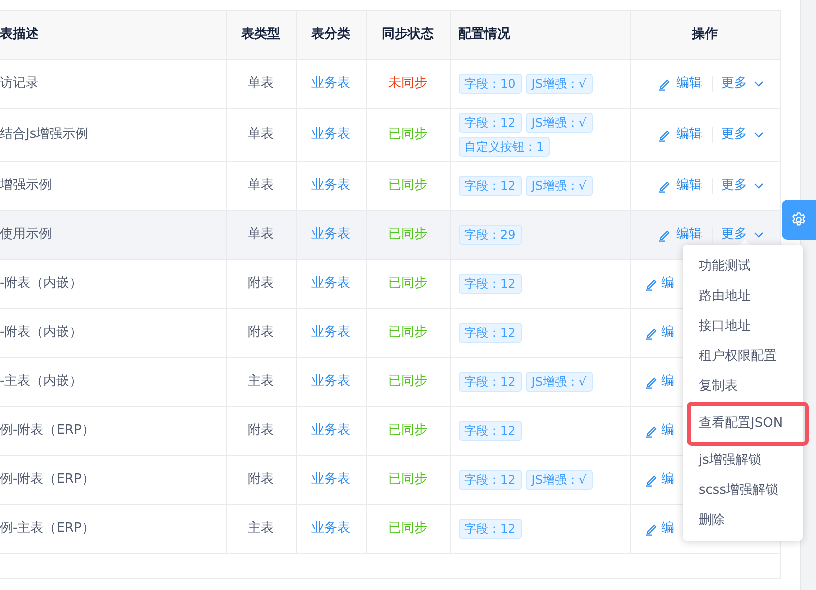  Describe the element at coordinates (504, 147) in the screenshot. I see `config-tag: 自定义按钮：1` at that location.